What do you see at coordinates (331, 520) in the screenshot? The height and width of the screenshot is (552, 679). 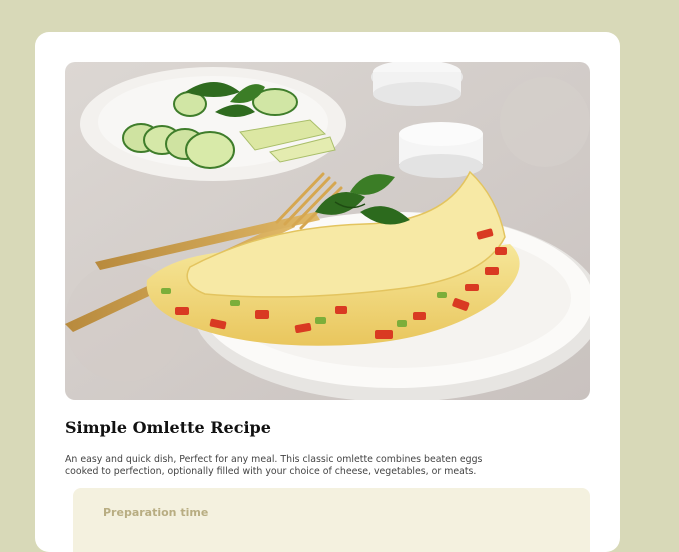 I see `preparation-time-section: Preparation time` at bounding box center [331, 520].